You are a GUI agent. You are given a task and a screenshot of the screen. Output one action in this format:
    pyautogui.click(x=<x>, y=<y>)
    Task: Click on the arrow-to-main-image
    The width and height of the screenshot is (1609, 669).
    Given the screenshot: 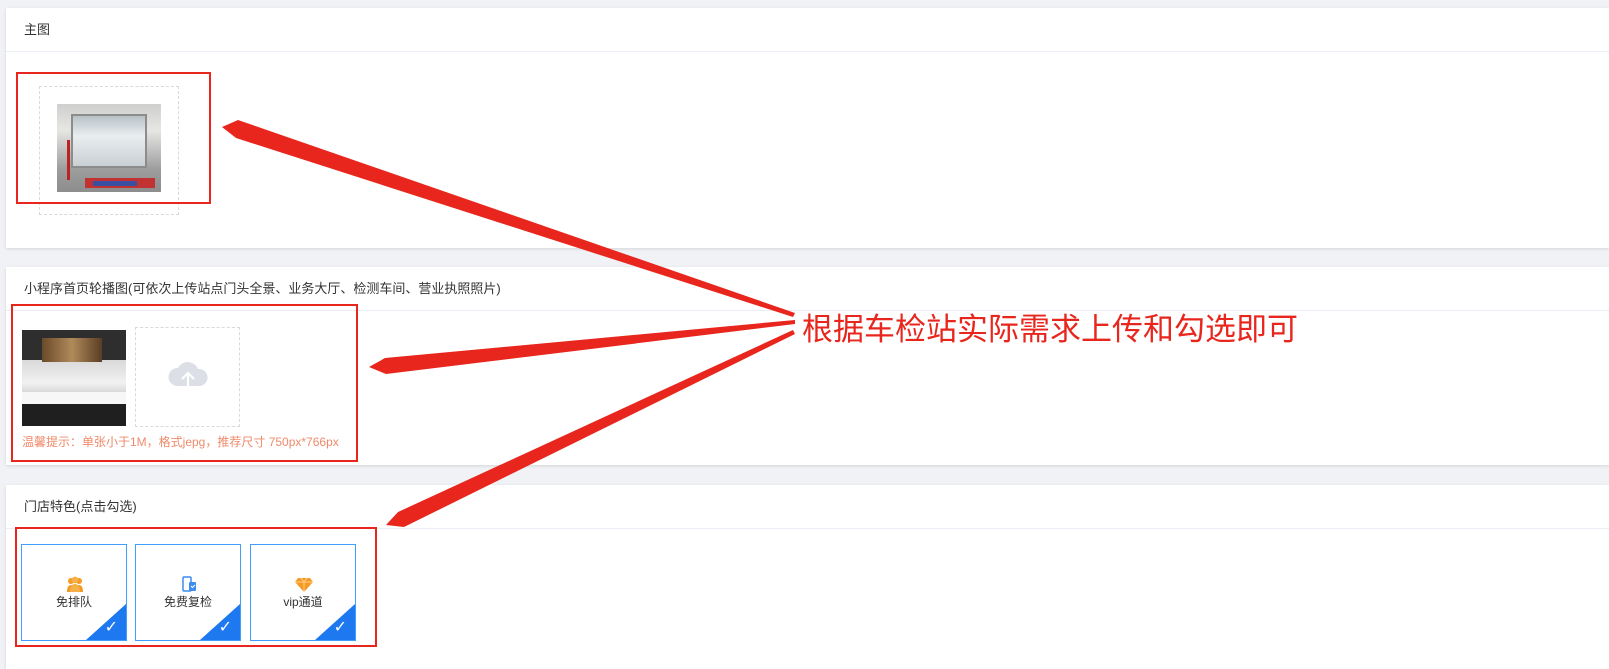 What is the action you would take?
    pyautogui.click(x=508, y=218)
    